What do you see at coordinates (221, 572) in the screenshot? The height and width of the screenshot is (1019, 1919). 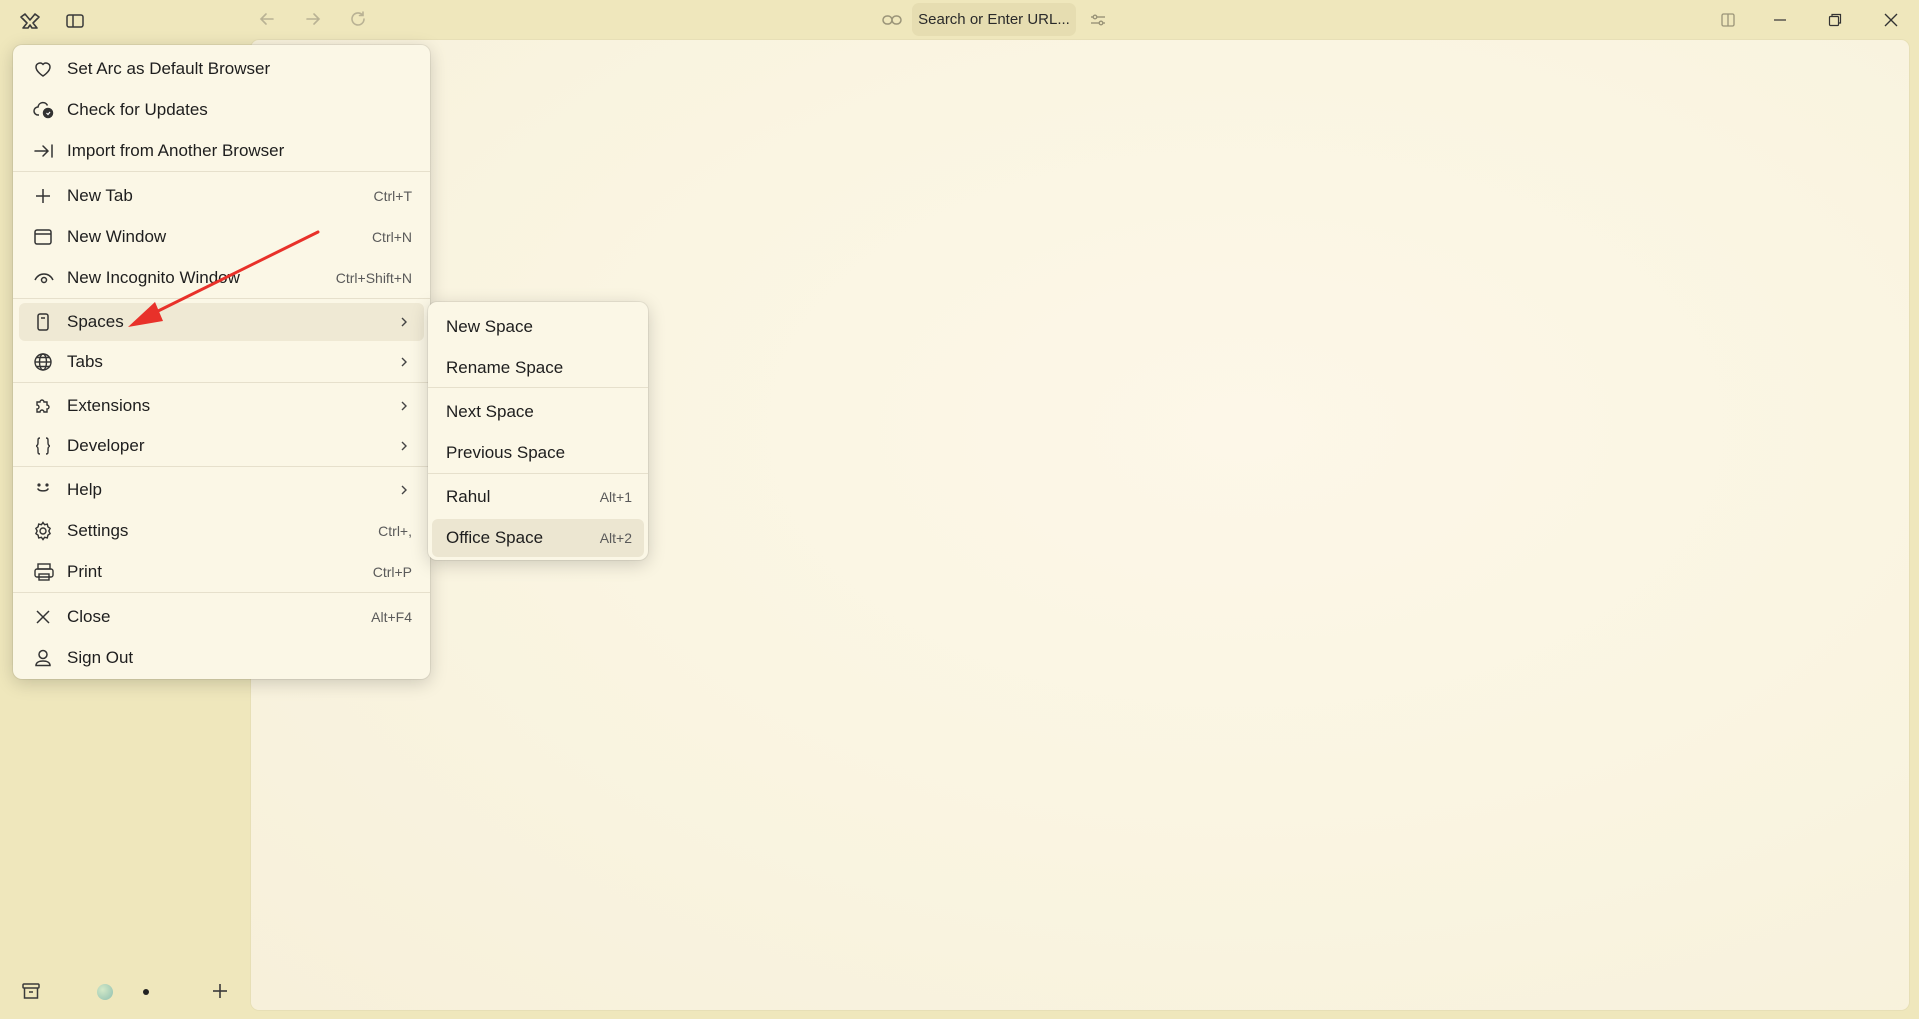 I see `menu-item-print: Print Ctrl+P` at bounding box center [221, 572].